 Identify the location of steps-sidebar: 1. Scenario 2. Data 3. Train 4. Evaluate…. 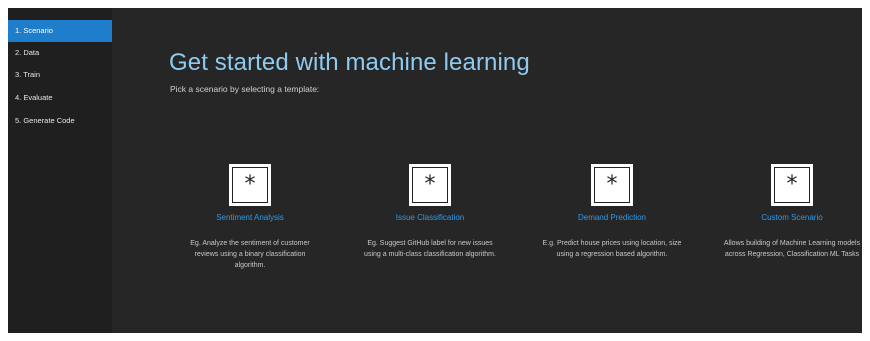
(60, 170).